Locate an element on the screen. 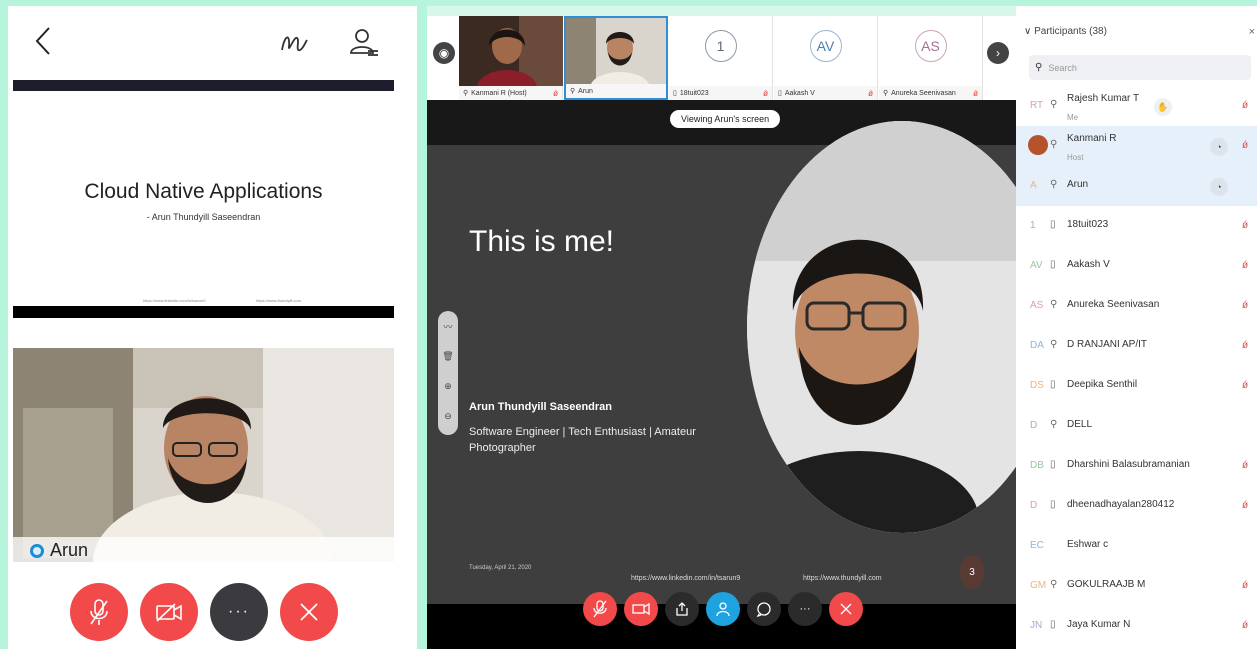 The width and height of the screenshot is (1257, 649). slide-page-number: 3 is located at coordinates (972, 572).